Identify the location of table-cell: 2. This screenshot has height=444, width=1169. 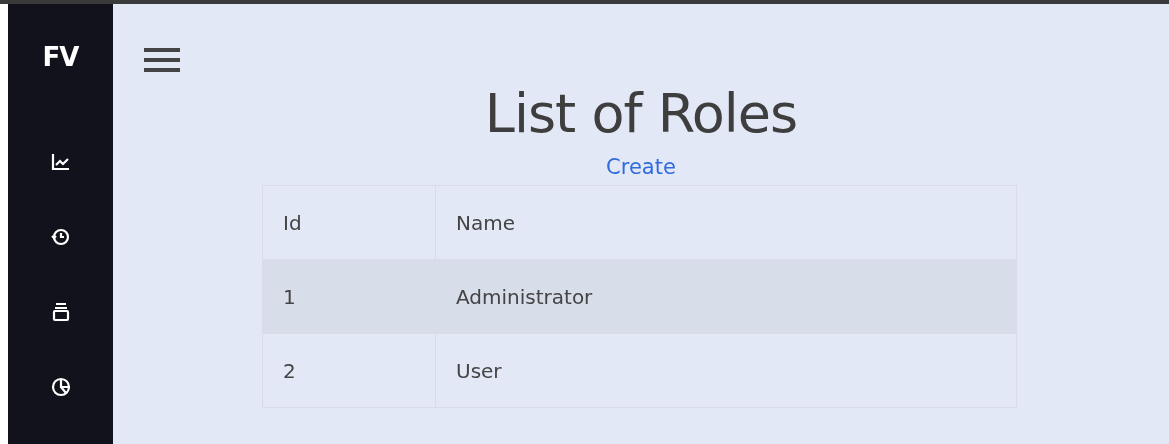
(349, 370).